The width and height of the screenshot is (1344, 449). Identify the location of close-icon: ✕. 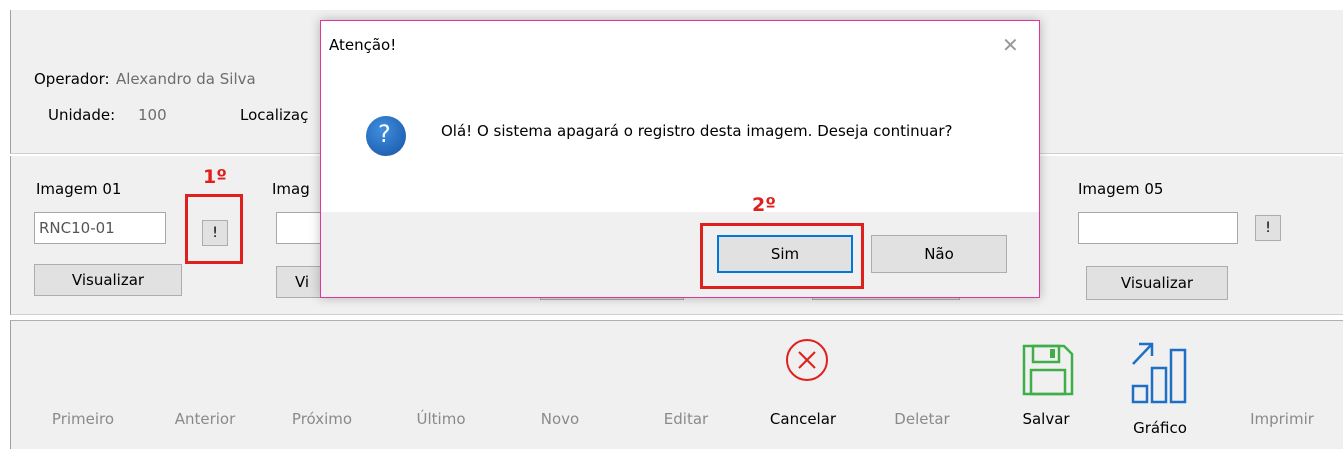
(1010, 45).